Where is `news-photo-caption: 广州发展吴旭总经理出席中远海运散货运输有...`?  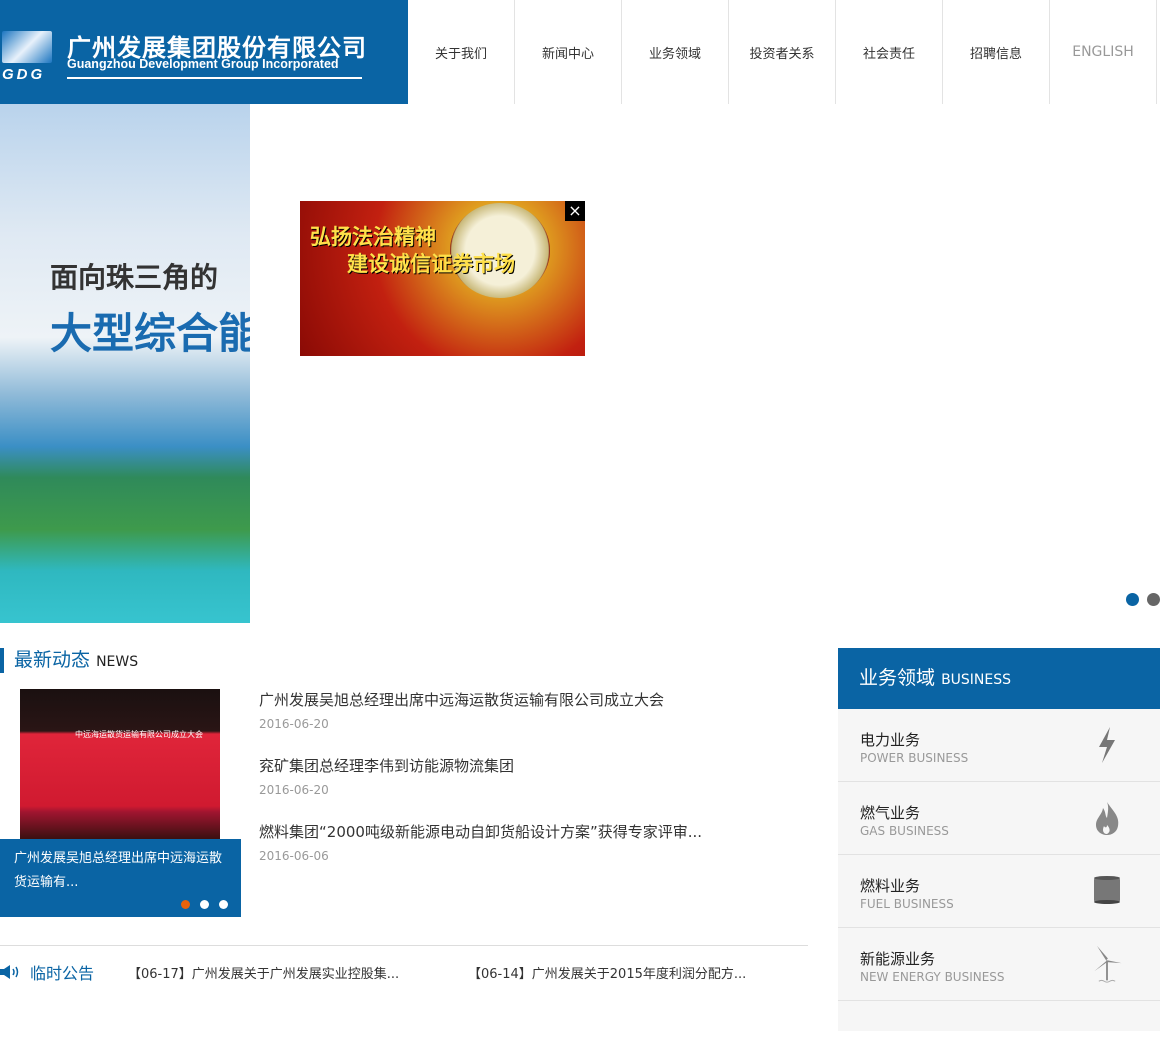 news-photo-caption: 广州发展吴旭总经理出席中远海运散货运输有... is located at coordinates (120, 878).